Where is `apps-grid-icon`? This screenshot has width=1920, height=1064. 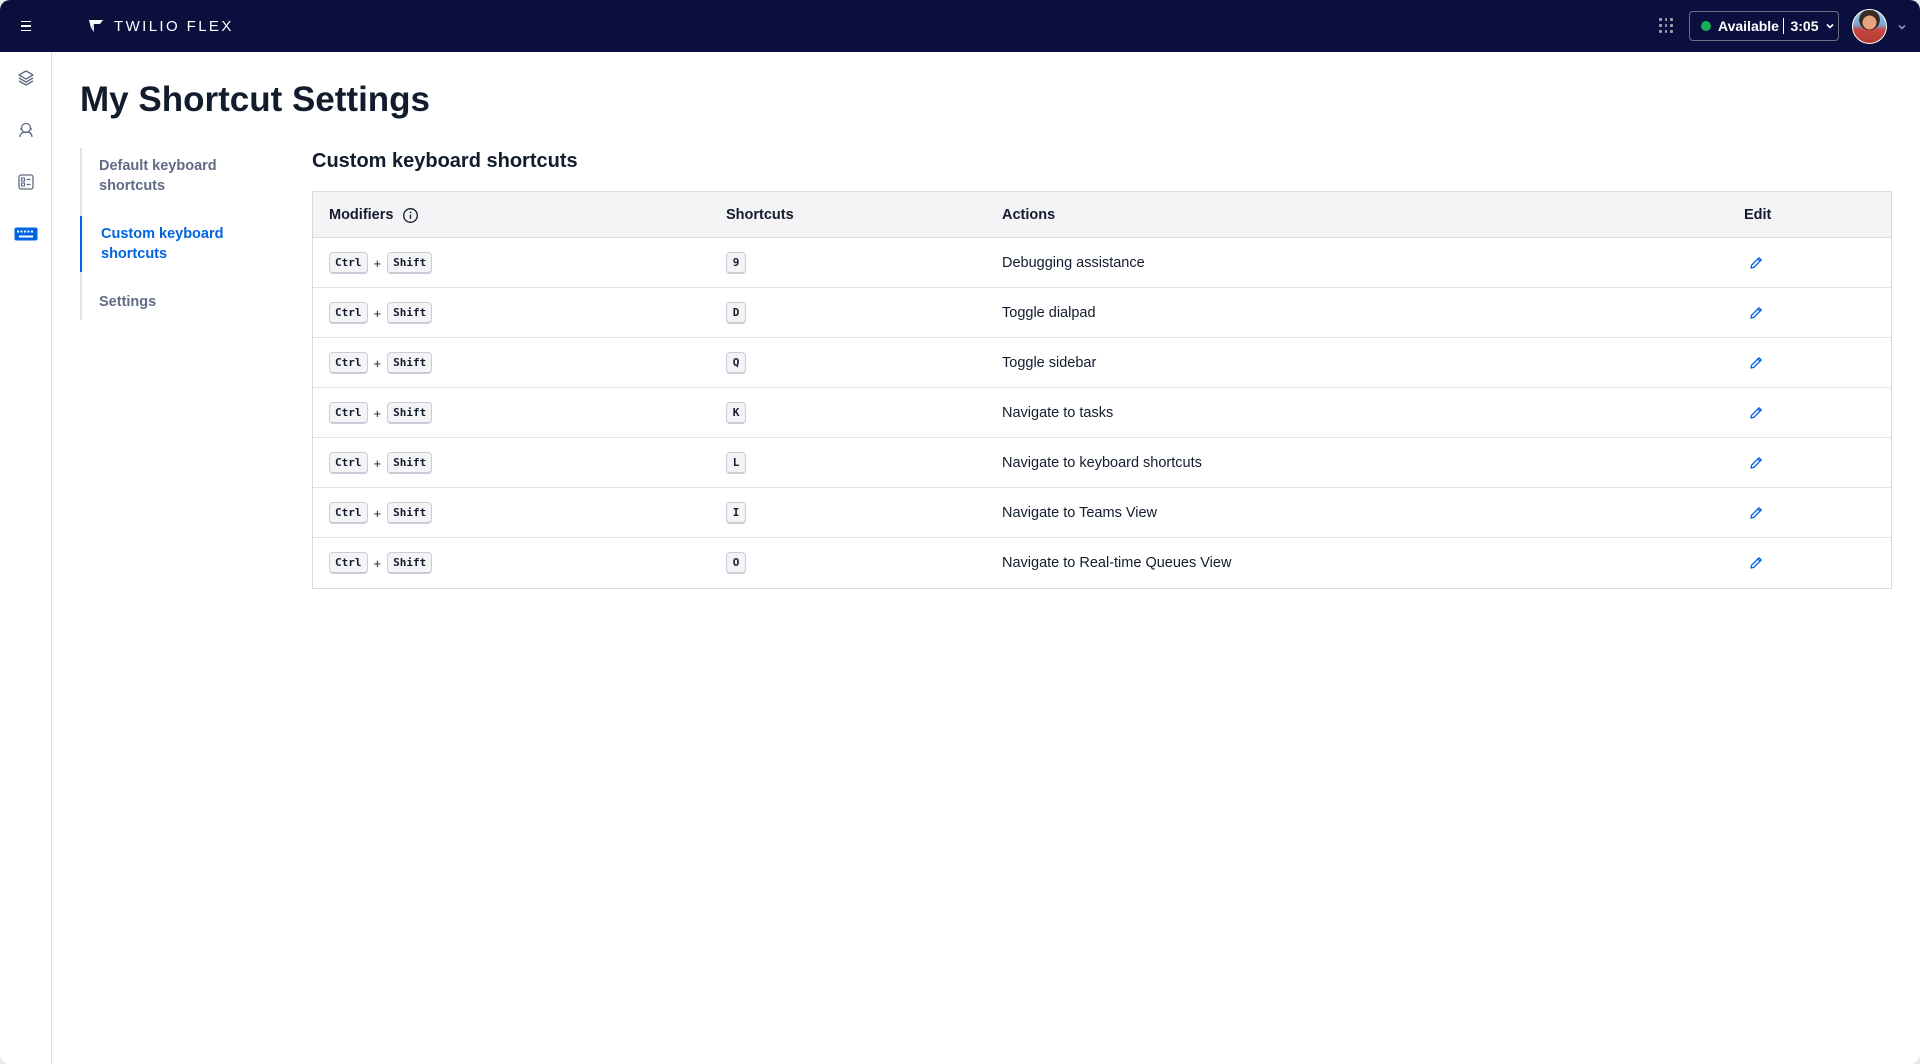 apps-grid-icon is located at coordinates (1667, 26).